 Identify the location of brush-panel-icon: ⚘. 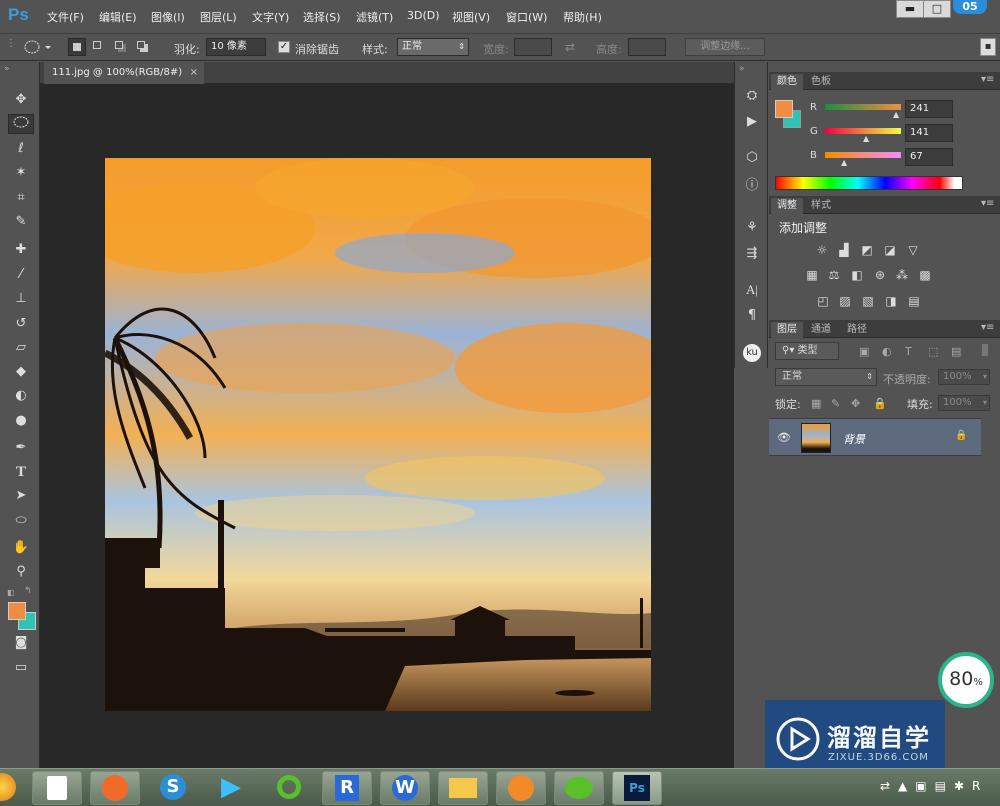
(752, 228).